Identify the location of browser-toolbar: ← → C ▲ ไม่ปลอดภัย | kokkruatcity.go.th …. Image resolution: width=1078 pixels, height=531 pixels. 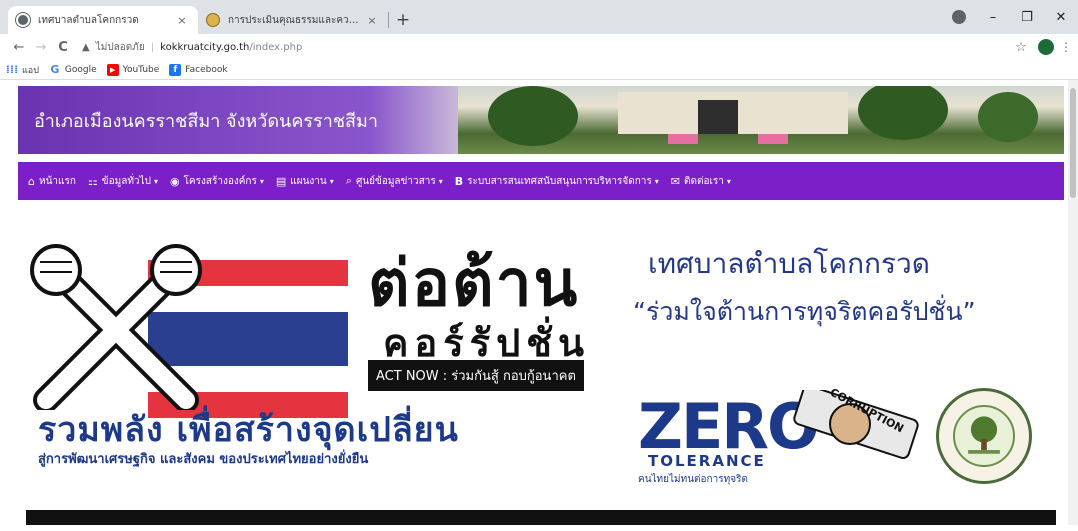
(539, 47).